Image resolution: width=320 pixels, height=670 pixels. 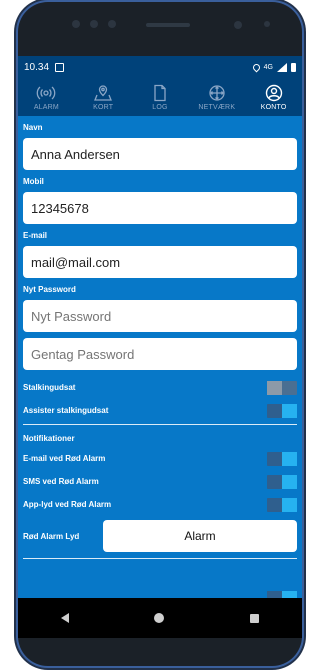 I want to click on name-label: Navn, so click(x=33, y=127).